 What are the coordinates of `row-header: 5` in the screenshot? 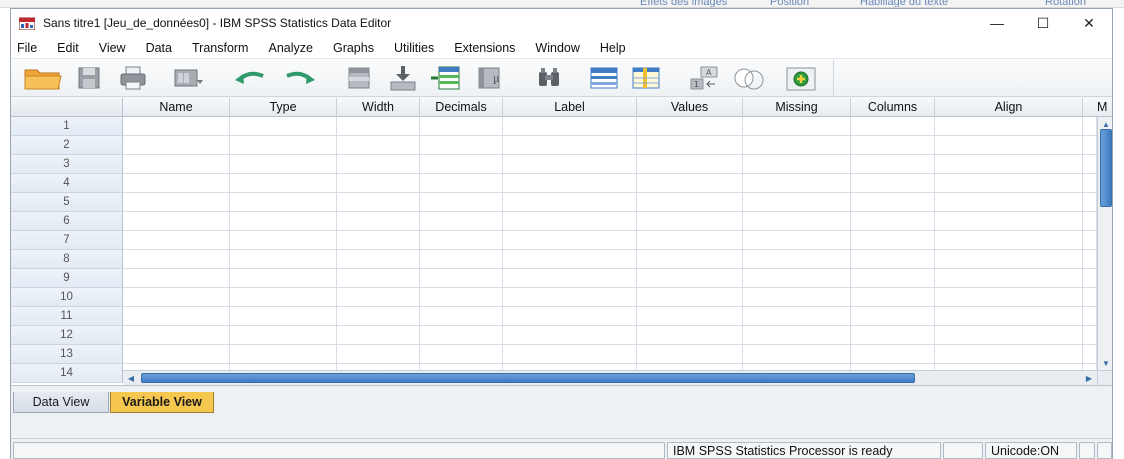 It's located at (67, 202).